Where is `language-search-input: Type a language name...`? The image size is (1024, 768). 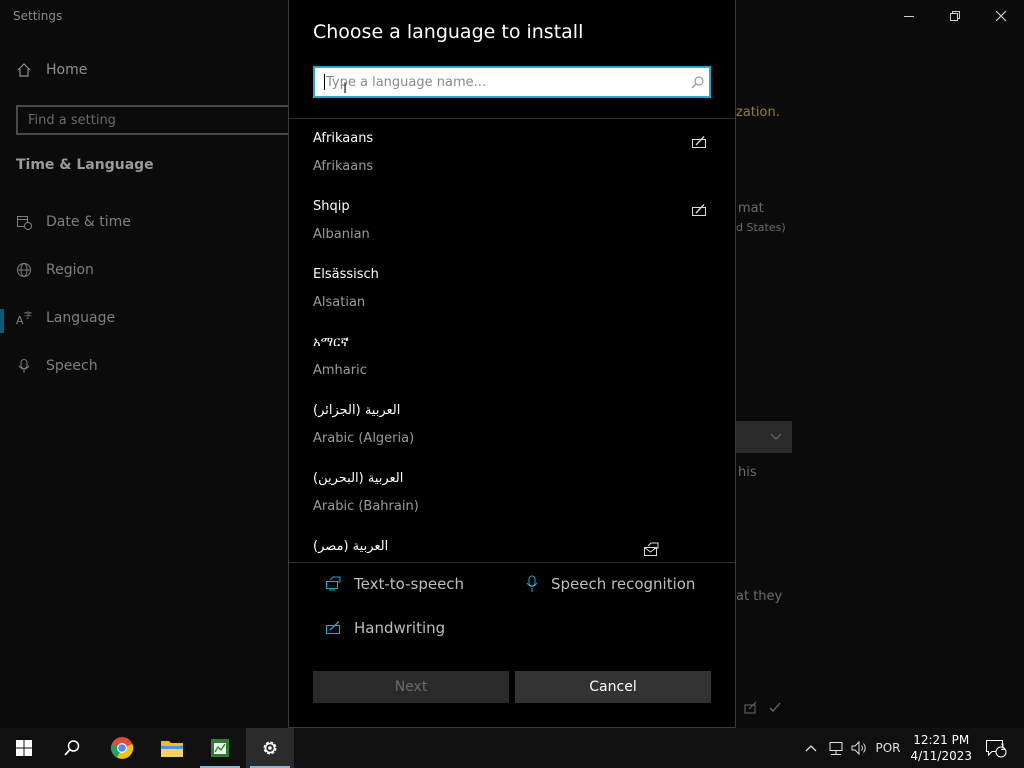
language-search-input: Type a language name... is located at coordinates (512, 82).